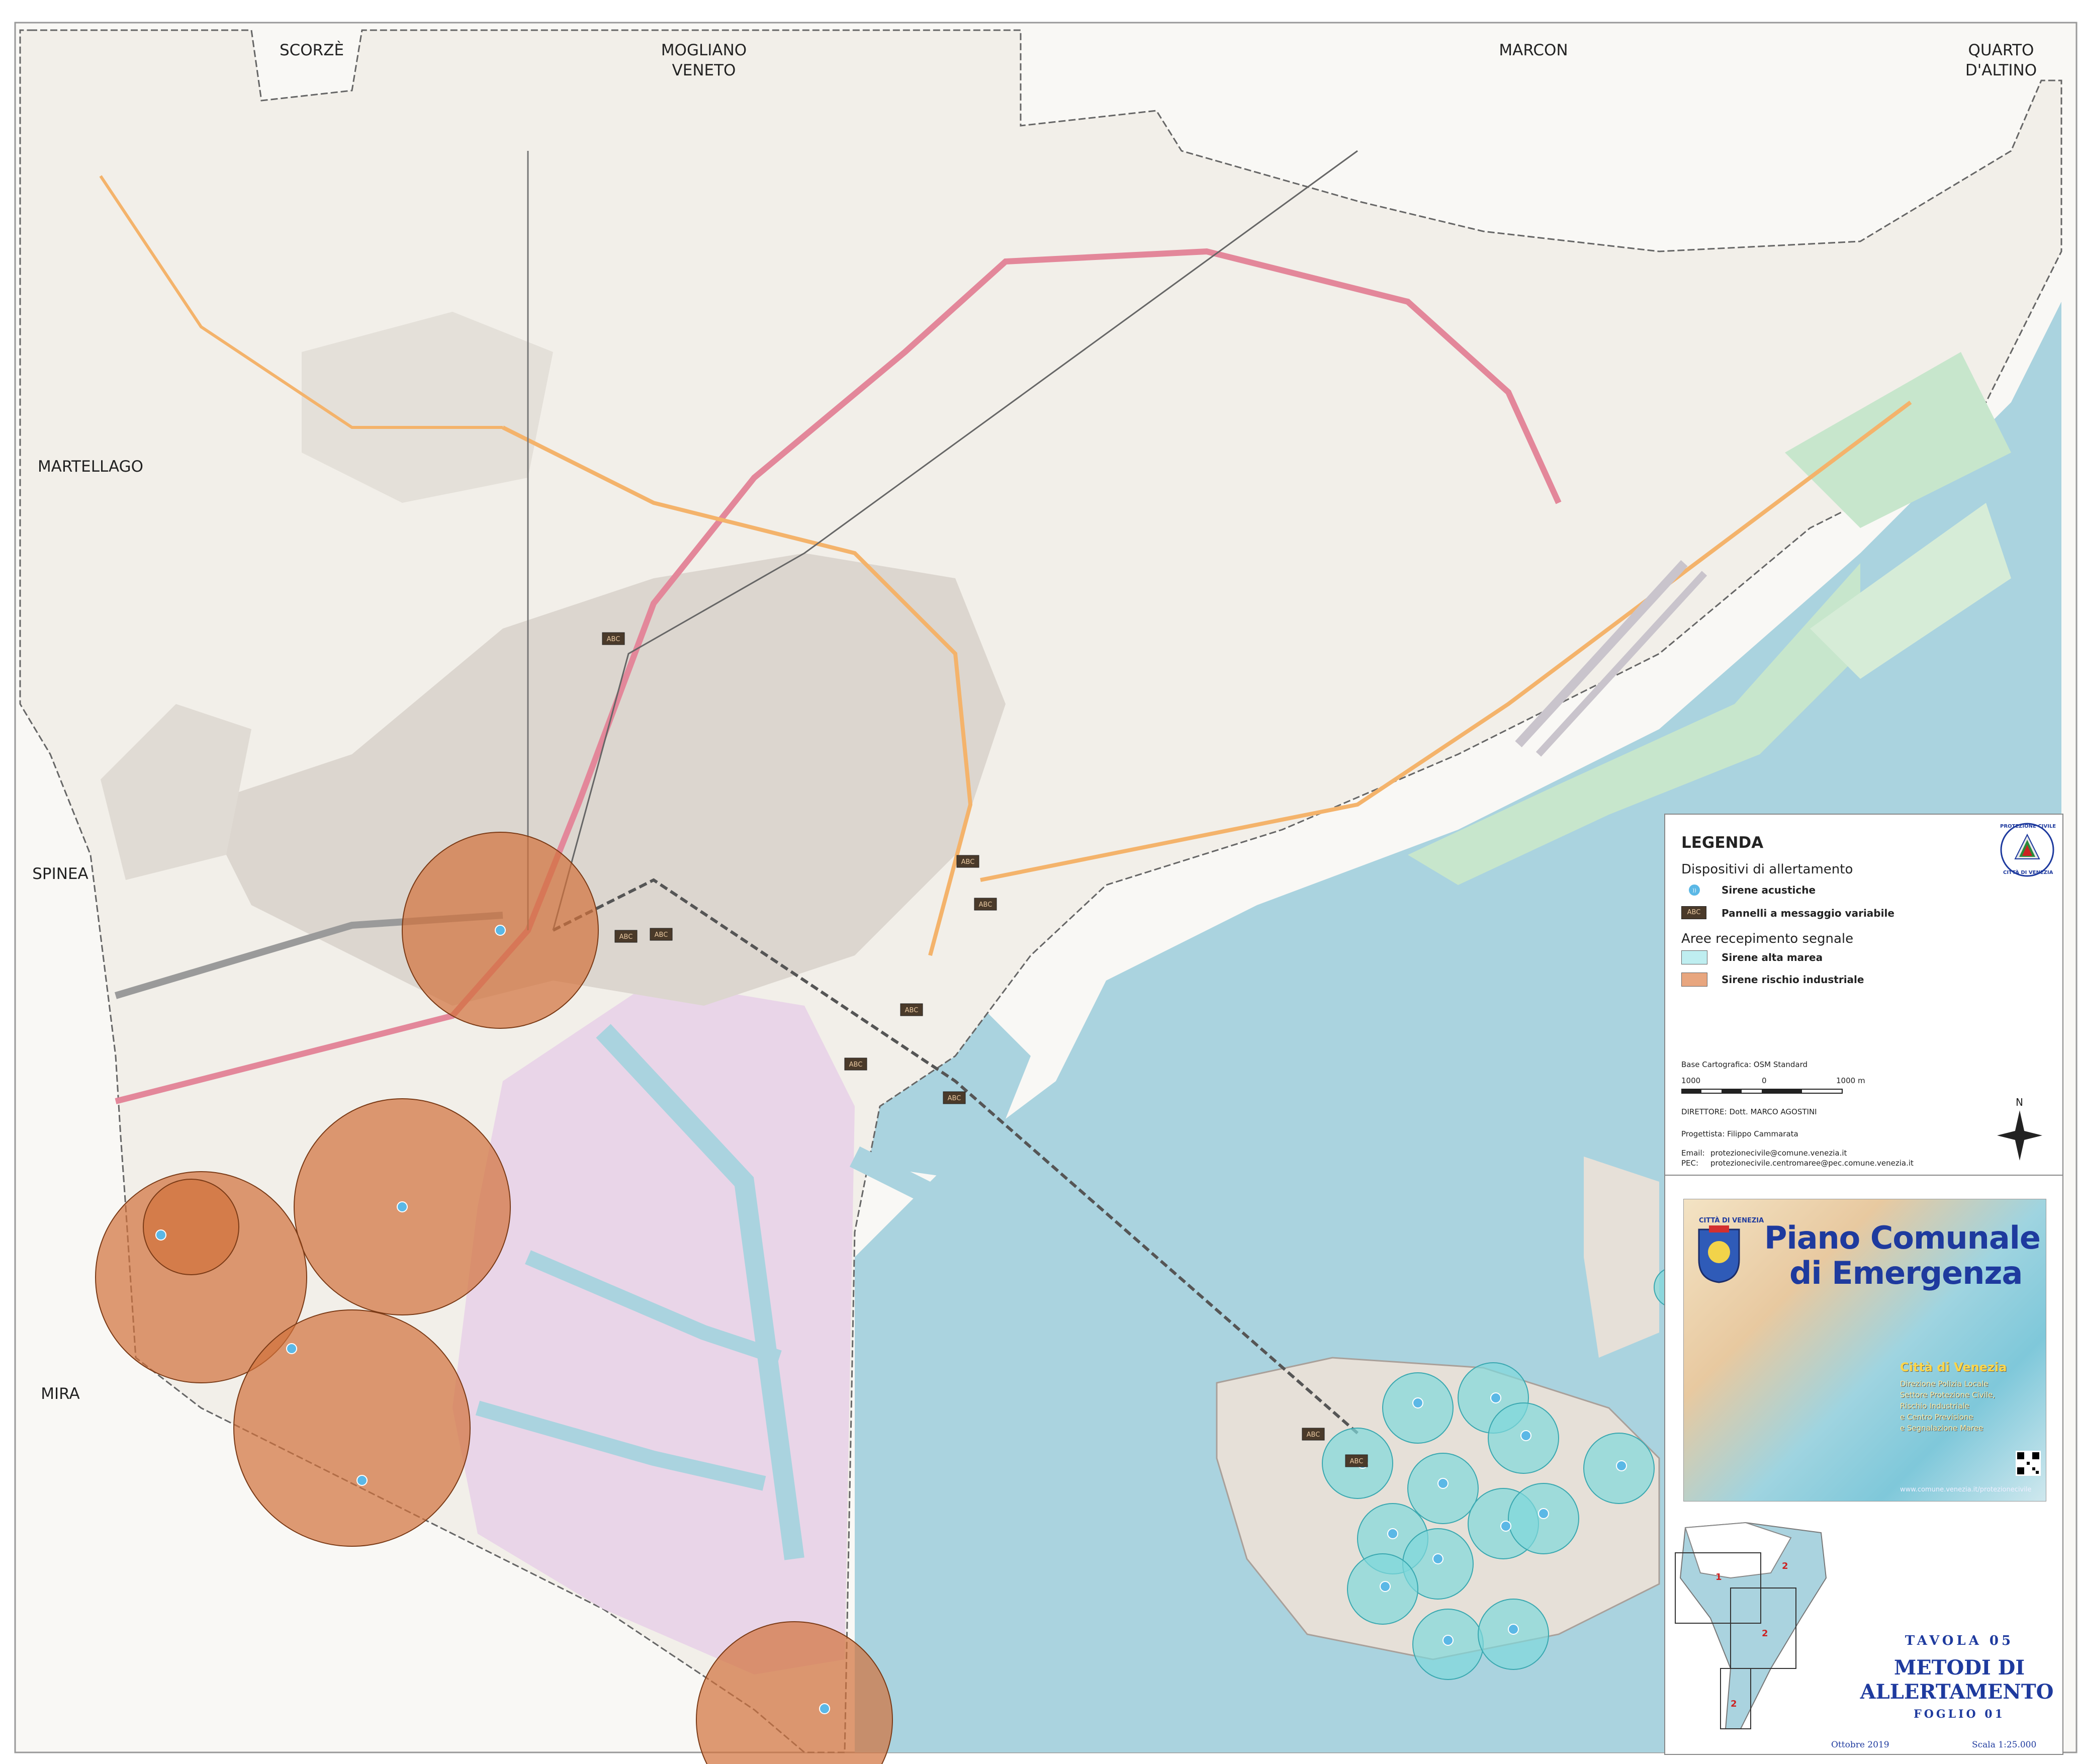 Image resolution: width=2078 pixels, height=1764 pixels. Describe the element at coordinates (1767, 938) in the screenshot. I see `legend-areas-header: Aree recepimento segnale` at that location.